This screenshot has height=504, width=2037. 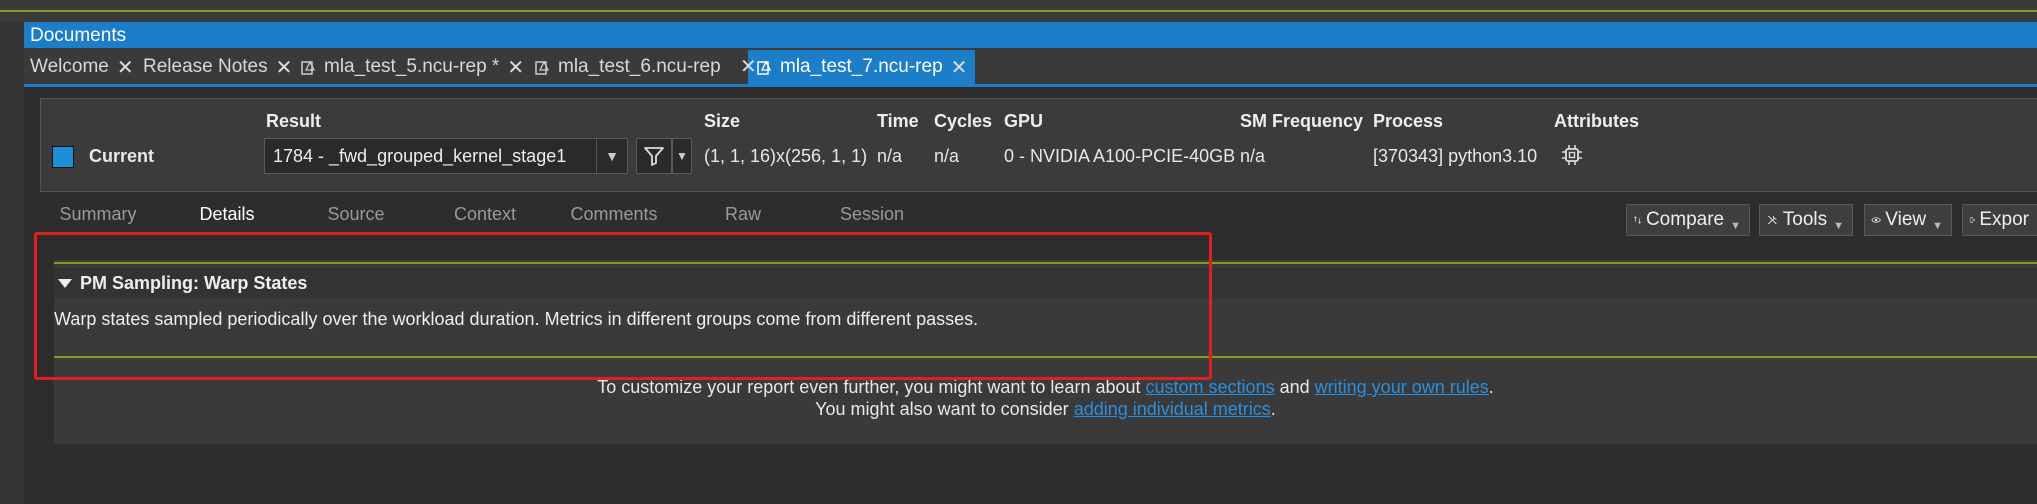 I want to click on compare-icon, so click(x=1637, y=220).